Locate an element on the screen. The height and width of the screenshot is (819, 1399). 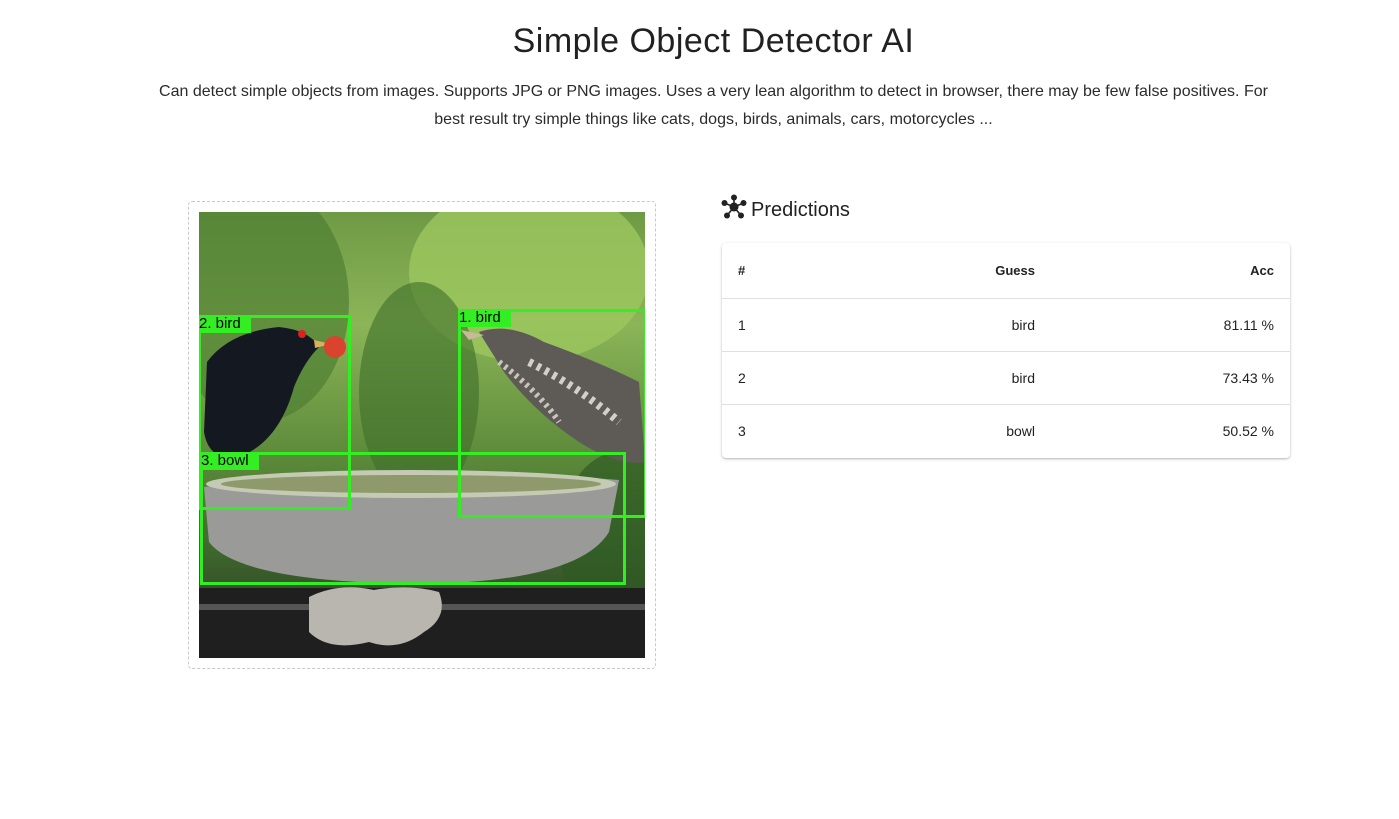
row-num: 3 is located at coordinates (742, 430).